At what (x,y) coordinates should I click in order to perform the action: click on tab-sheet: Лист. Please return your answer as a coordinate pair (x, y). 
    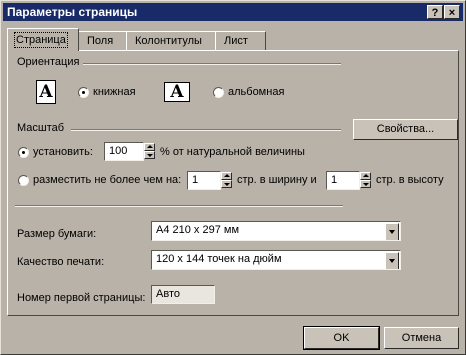
    Looking at the image, I should click on (240, 40).